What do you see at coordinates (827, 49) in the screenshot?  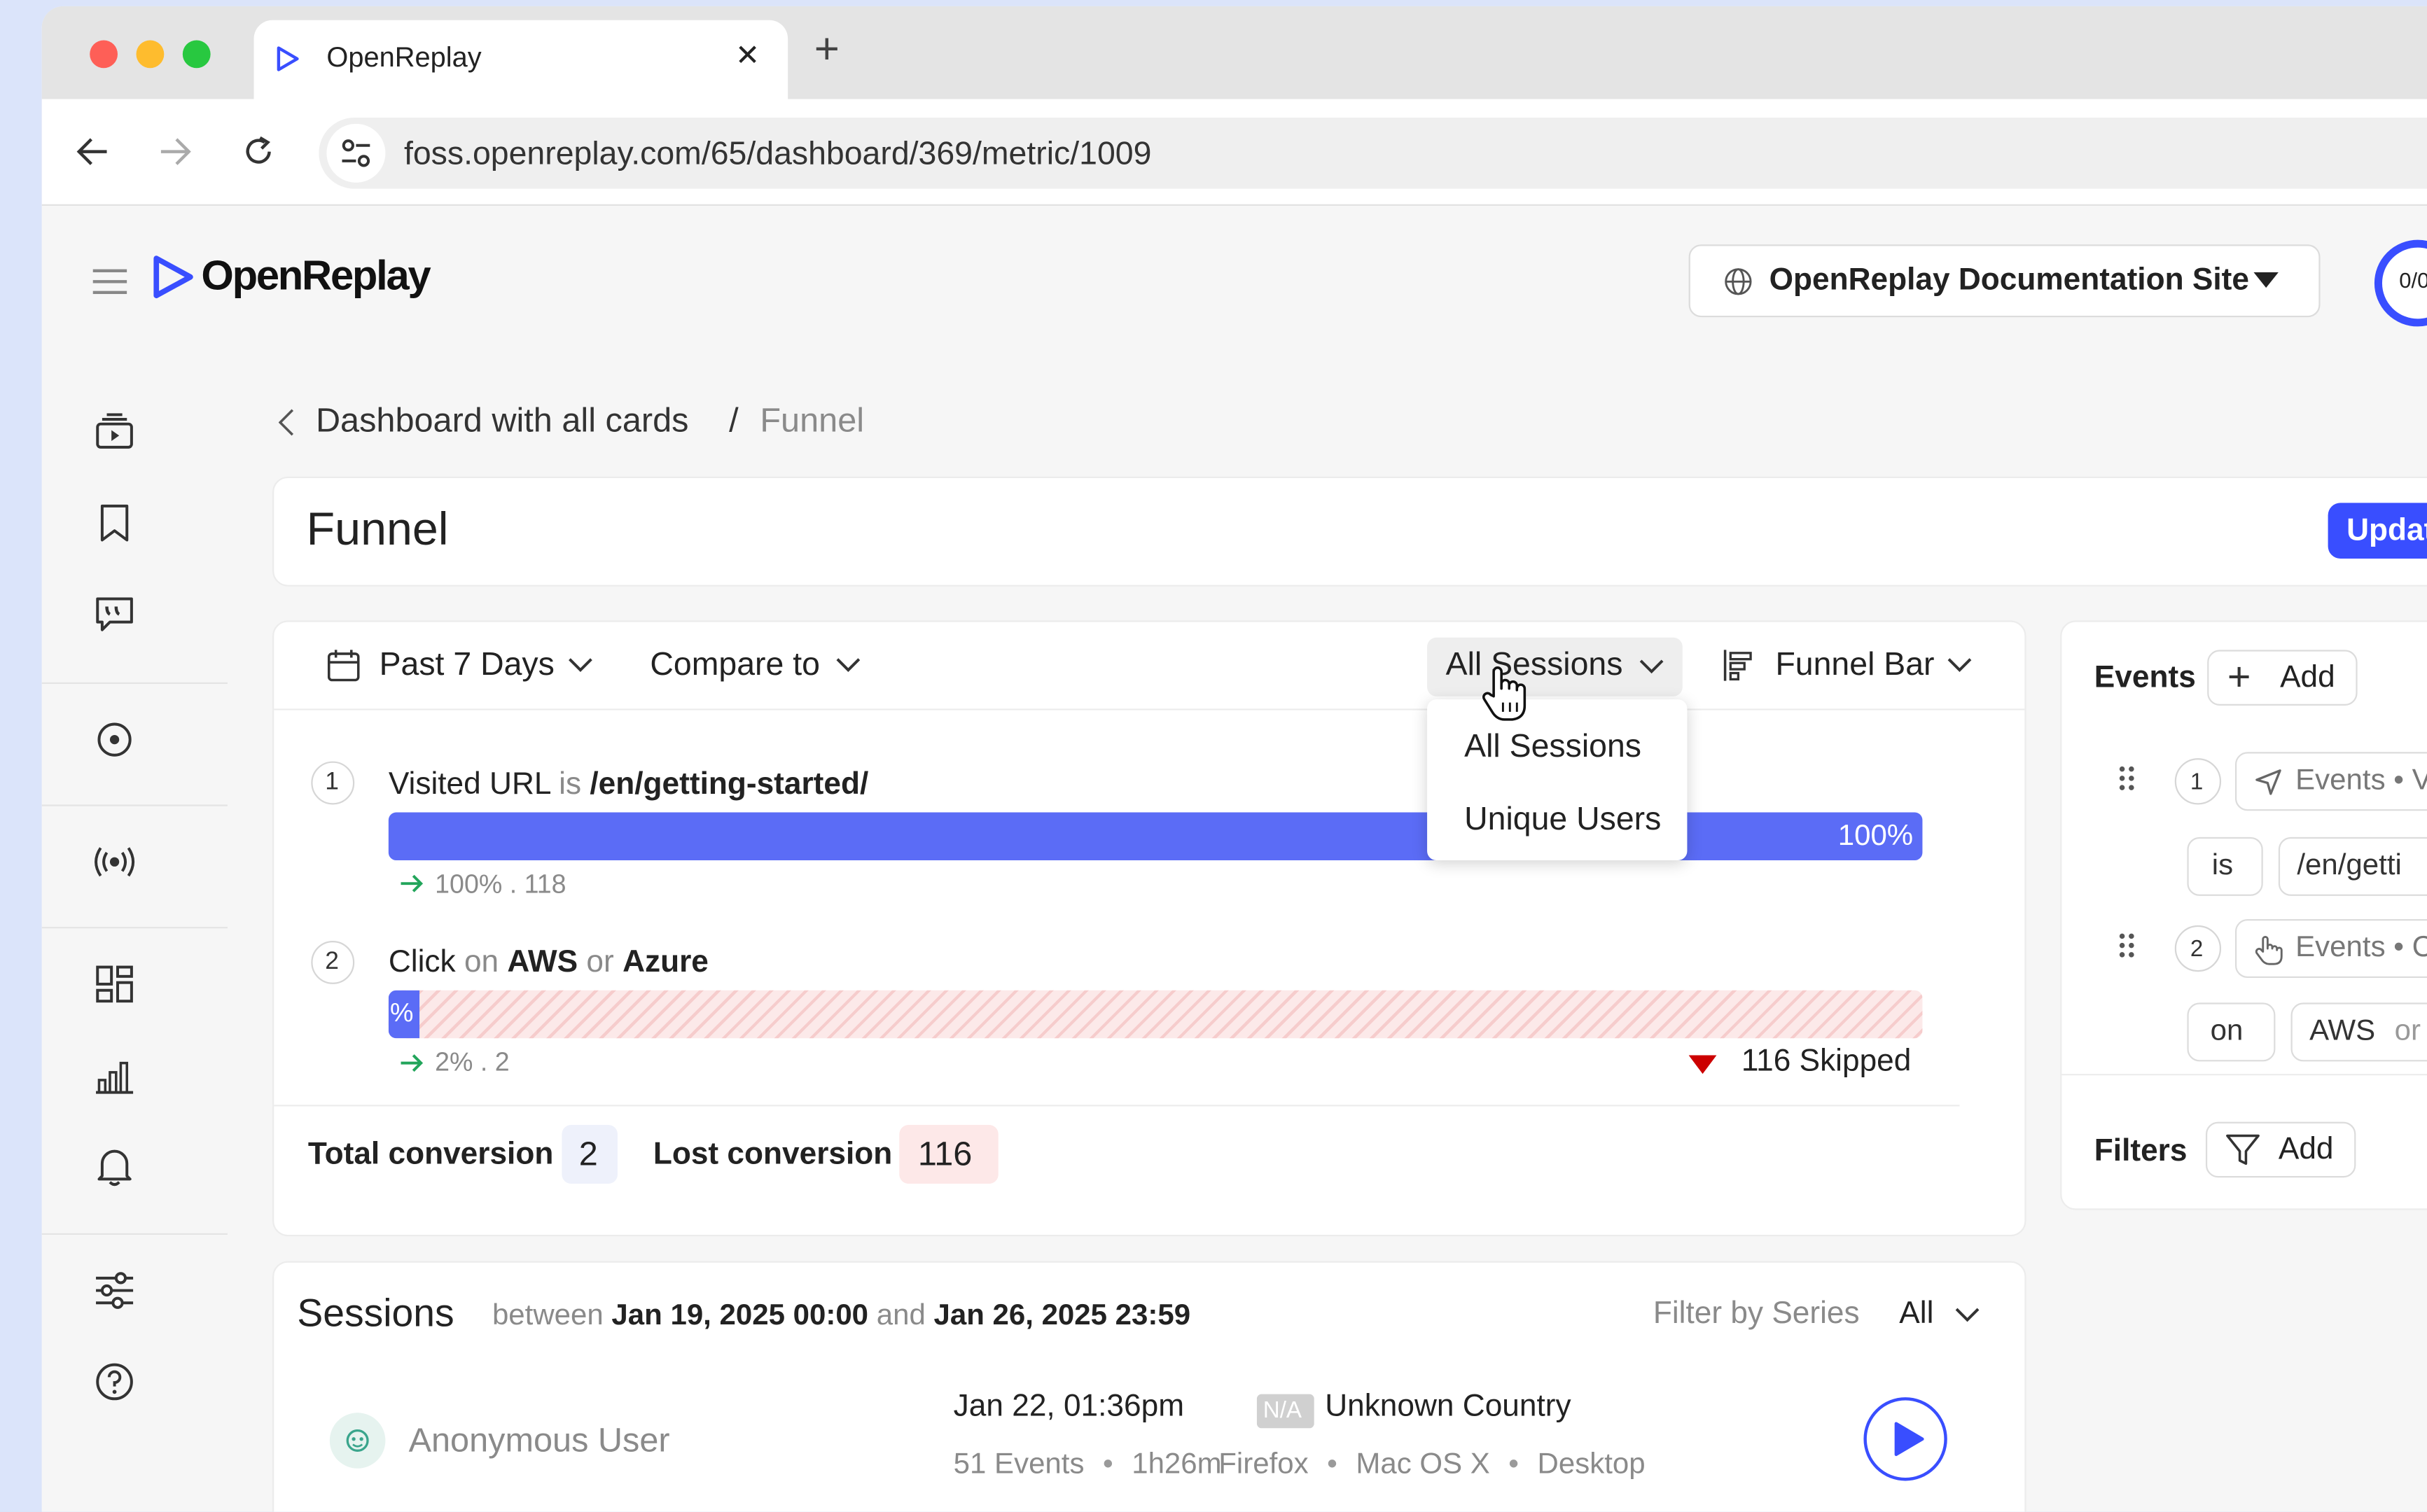 I see `new-tab-button: +` at bounding box center [827, 49].